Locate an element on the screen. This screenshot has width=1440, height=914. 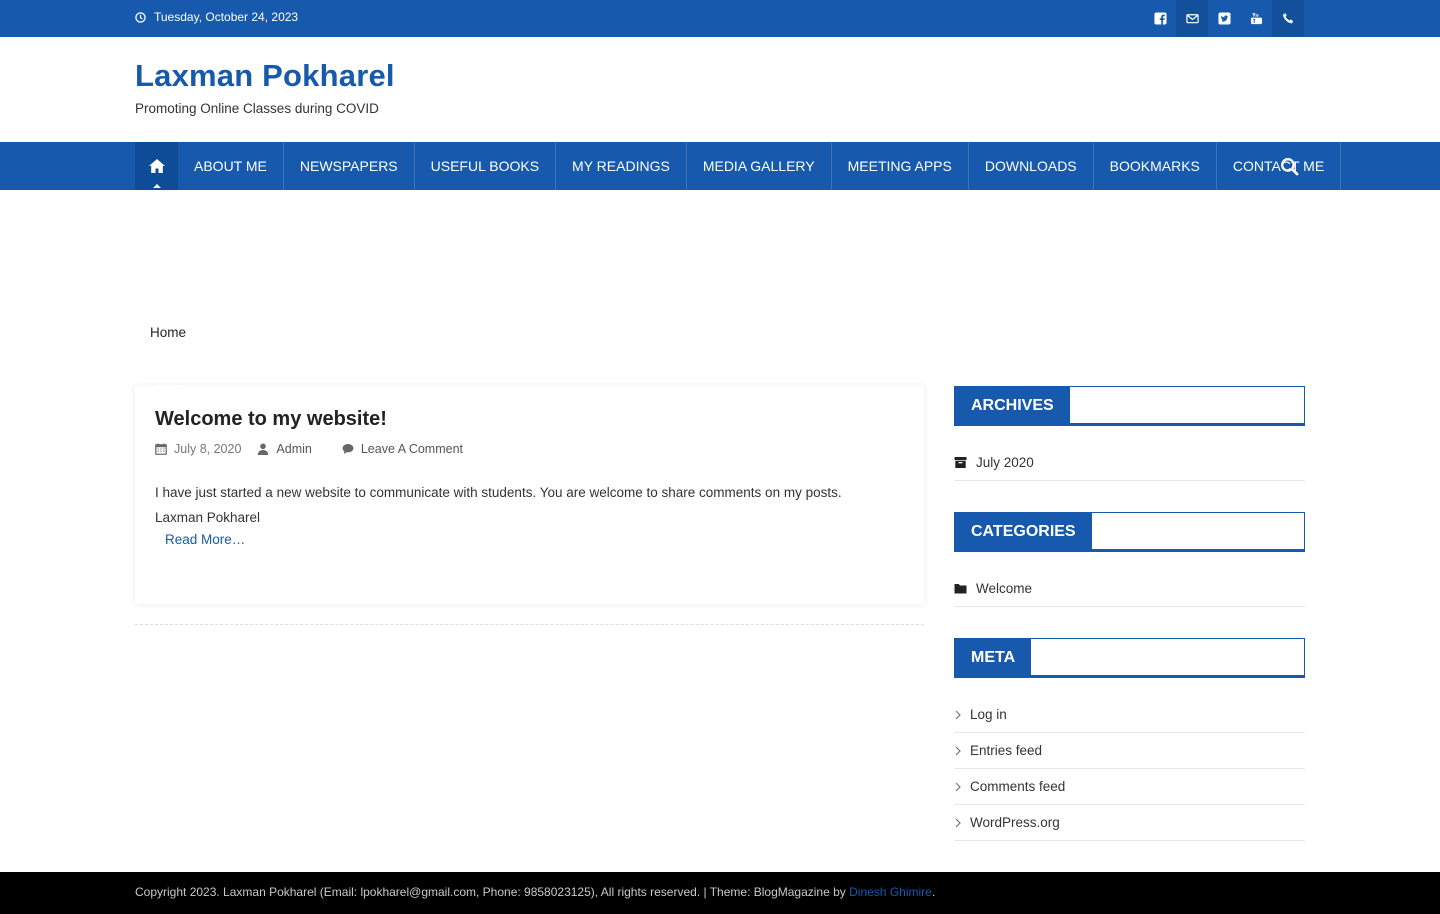
nav-item-media-gallery: Media Gallery is located at coordinates (759, 166).